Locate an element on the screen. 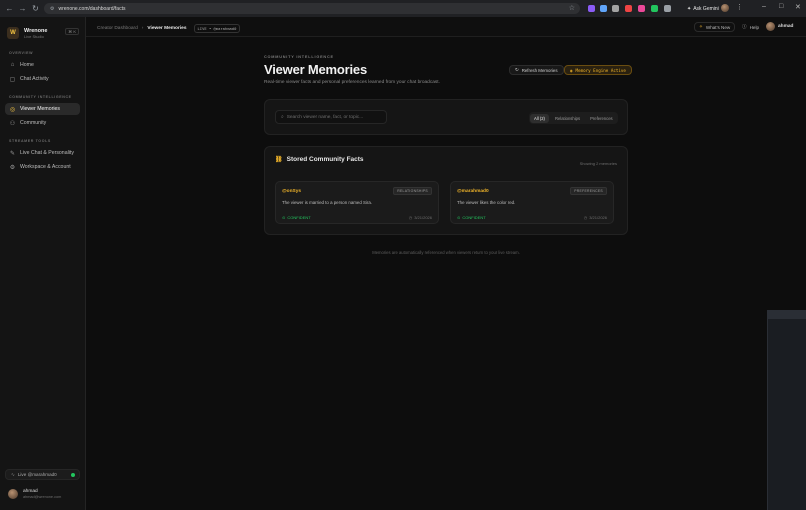 This screenshot has width=806, height=510. minimize-icon: – is located at coordinates (764, 6).